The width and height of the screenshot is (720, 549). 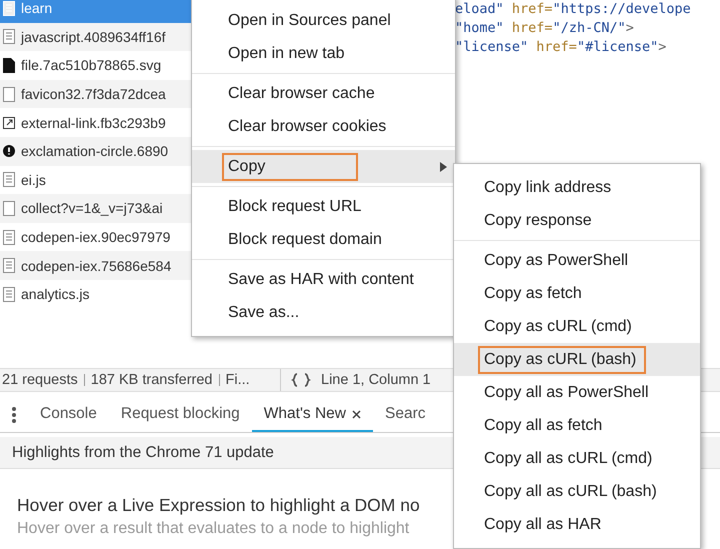 What do you see at coordinates (91, 65) in the screenshot?
I see `file-name: file.7ac510b78865.svg` at bounding box center [91, 65].